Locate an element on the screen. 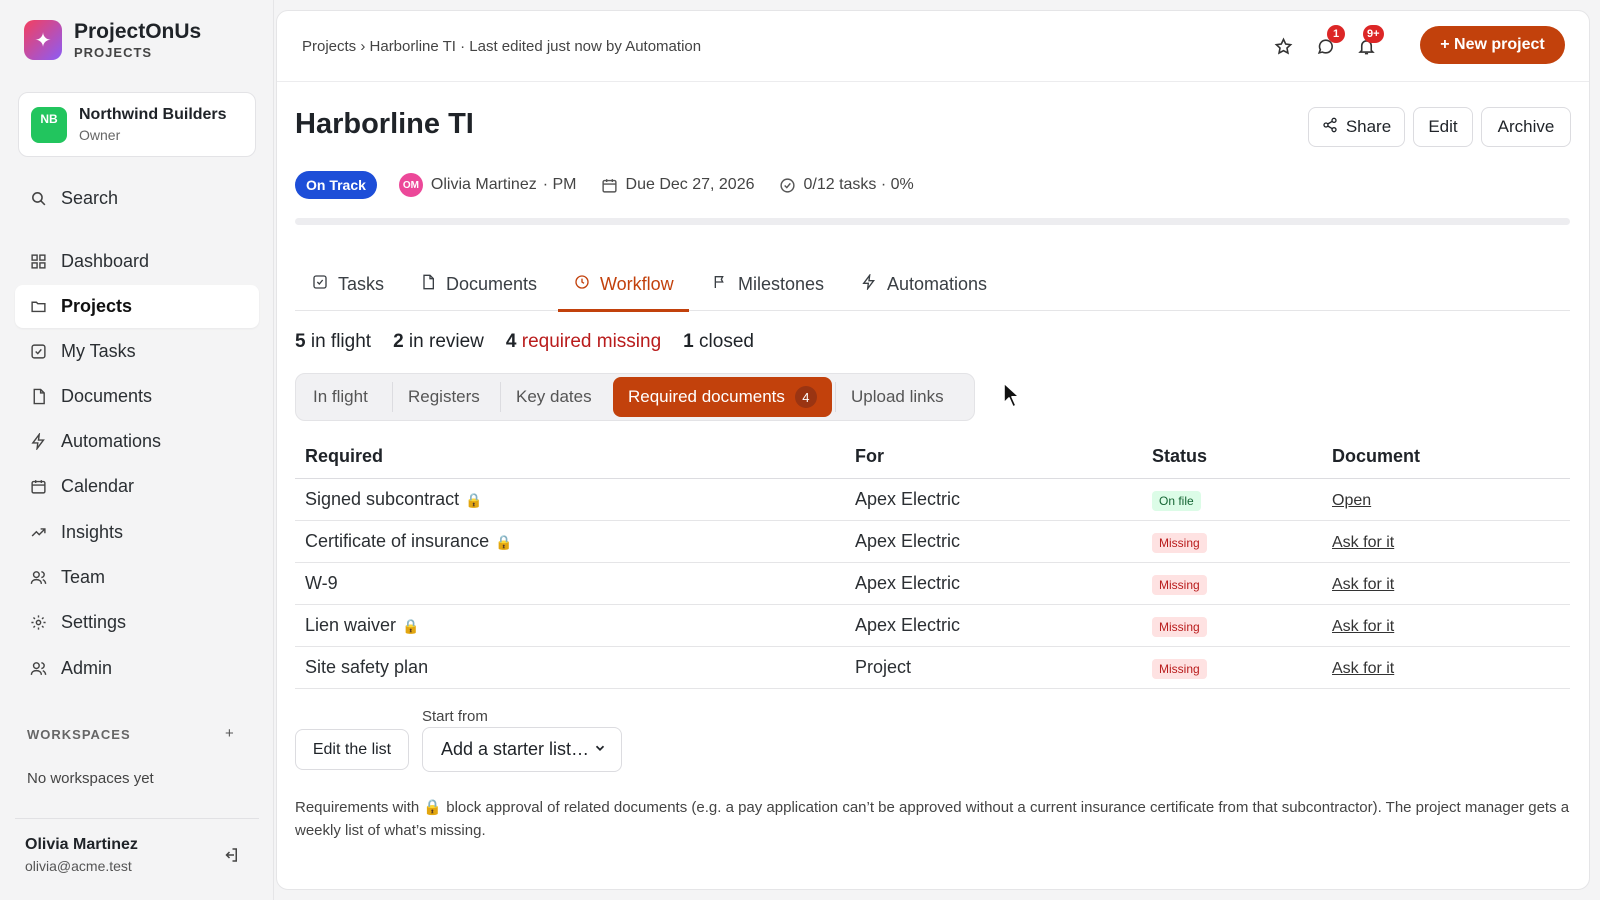  avatar: OM is located at coordinates (410, 185).